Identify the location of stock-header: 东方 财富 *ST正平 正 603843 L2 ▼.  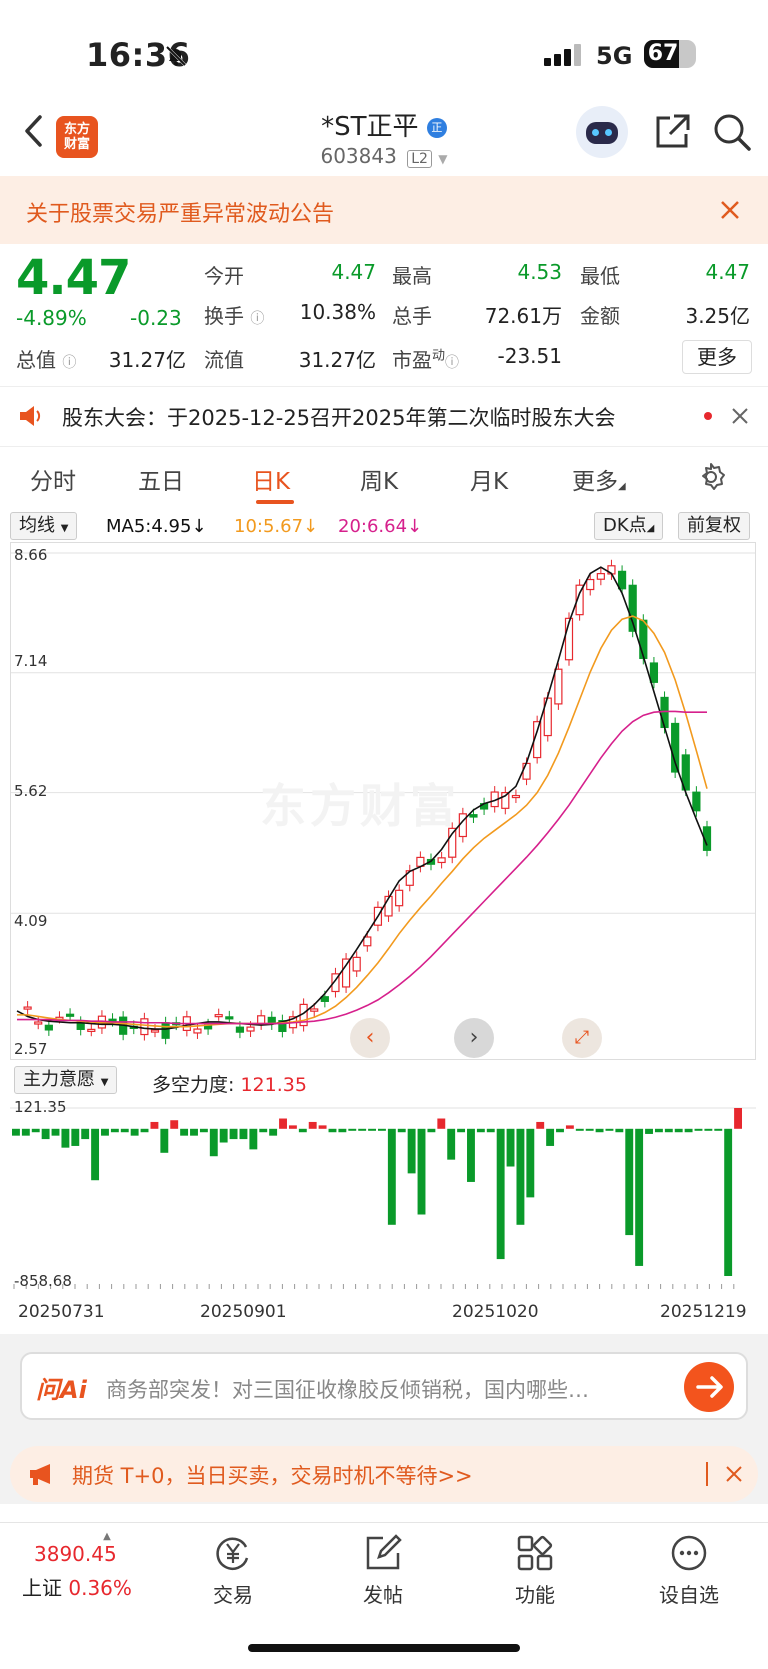
(384, 138).